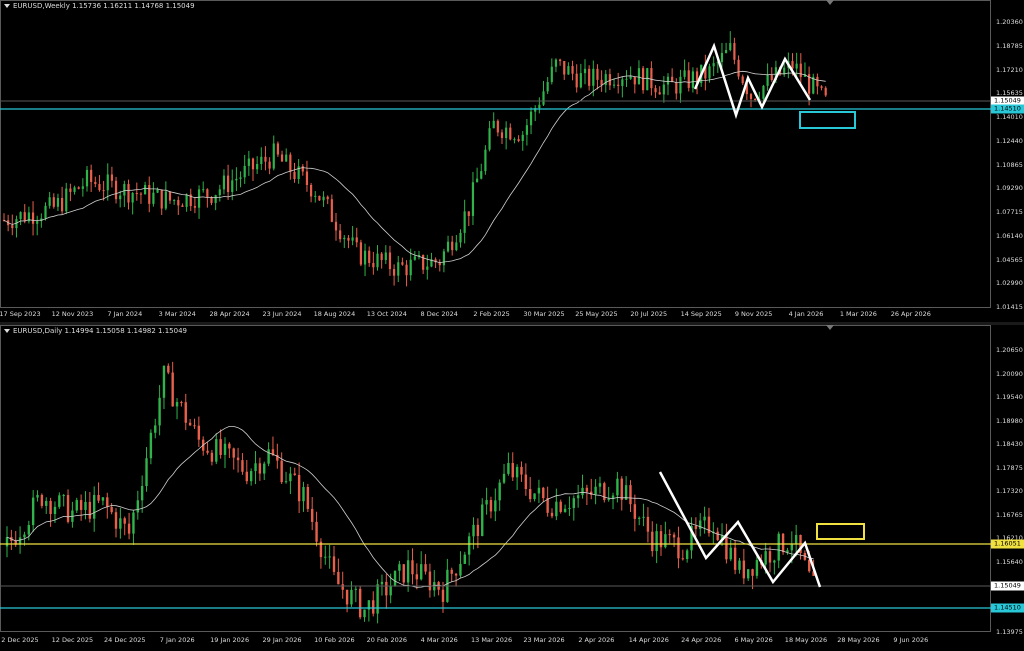 The width and height of the screenshot is (1024, 651). What do you see at coordinates (648, 640) in the screenshot?
I see `daily-x-tick-label: 14 Apr 2026` at bounding box center [648, 640].